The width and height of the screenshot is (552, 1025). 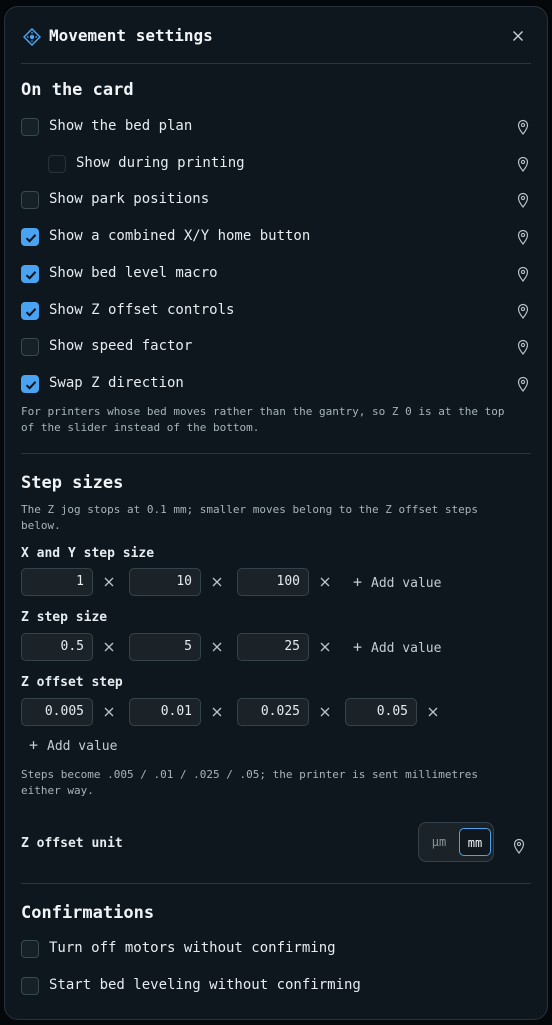 What do you see at coordinates (518, 36) in the screenshot?
I see `close-icon` at bounding box center [518, 36].